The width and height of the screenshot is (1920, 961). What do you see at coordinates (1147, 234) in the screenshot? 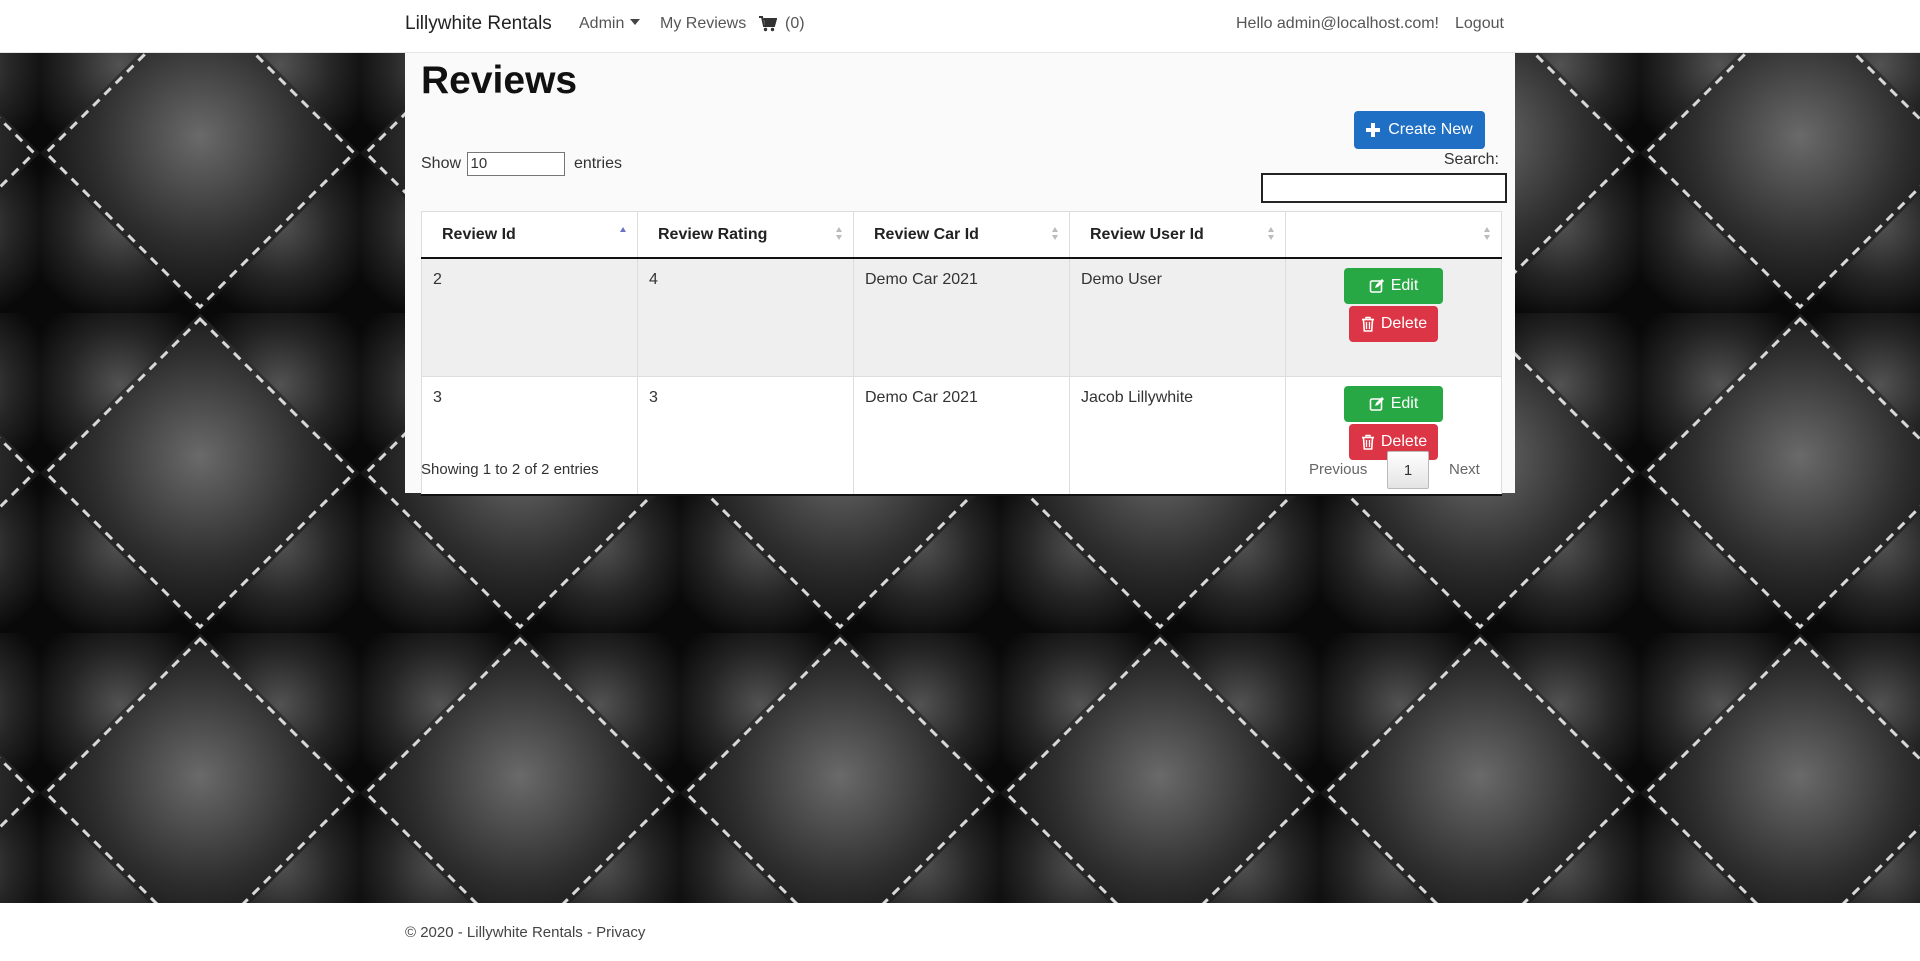
I see `column-header-label: Review User Id` at bounding box center [1147, 234].